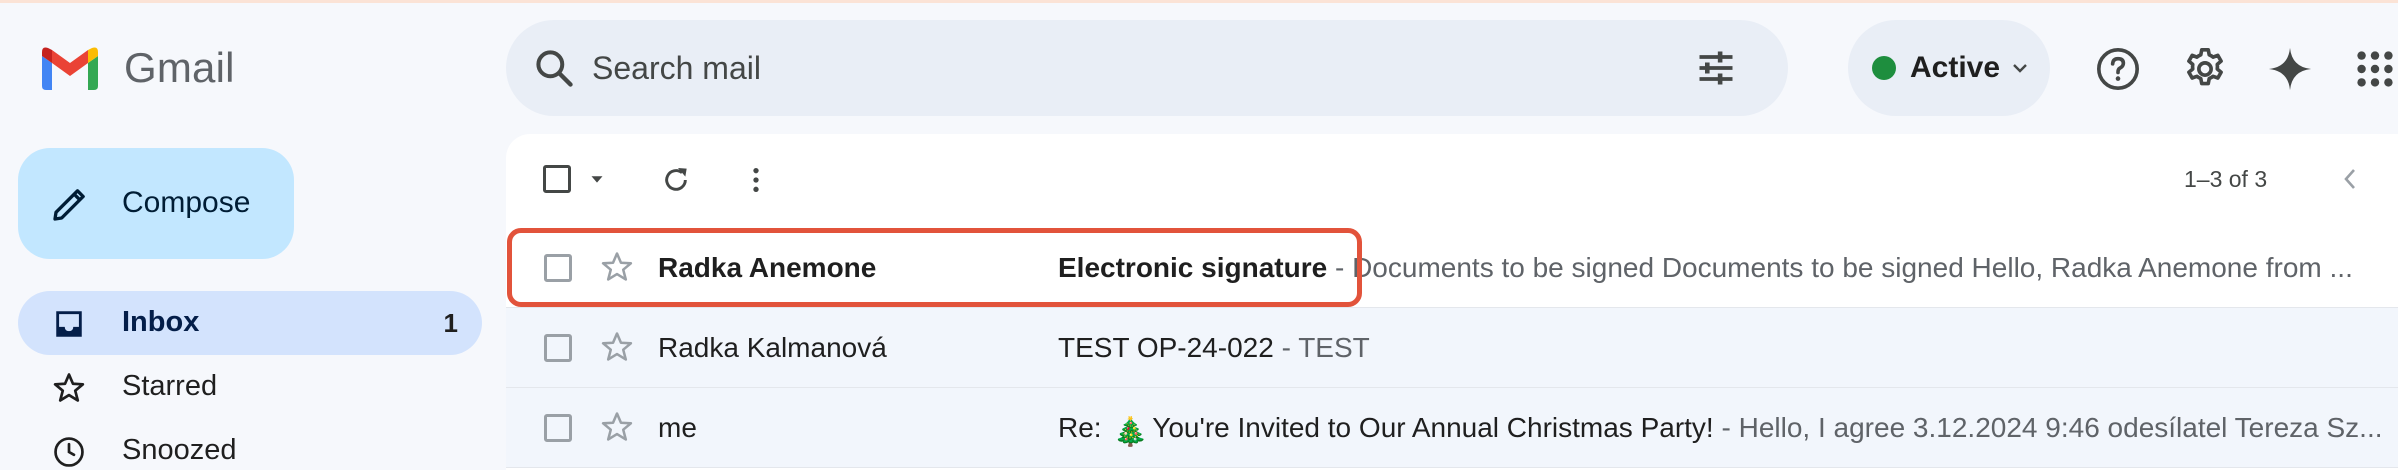 This screenshot has height=470, width=2398. What do you see at coordinates (772, 347) in the screenshot?
I see `email-sender: Radka Kalmanová` at bounding box center [772, 347].